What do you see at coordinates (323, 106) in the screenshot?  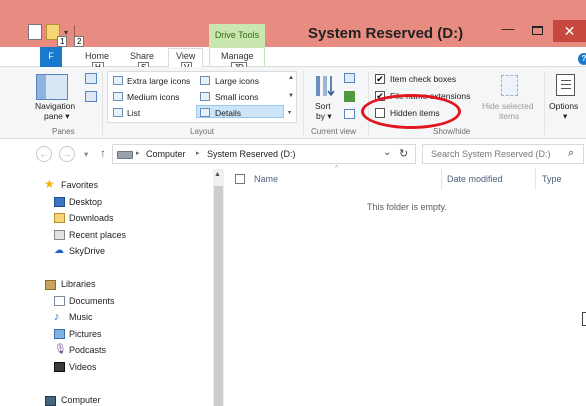 I see `sort-by-label: Sort` at bounding box center [323, 106].